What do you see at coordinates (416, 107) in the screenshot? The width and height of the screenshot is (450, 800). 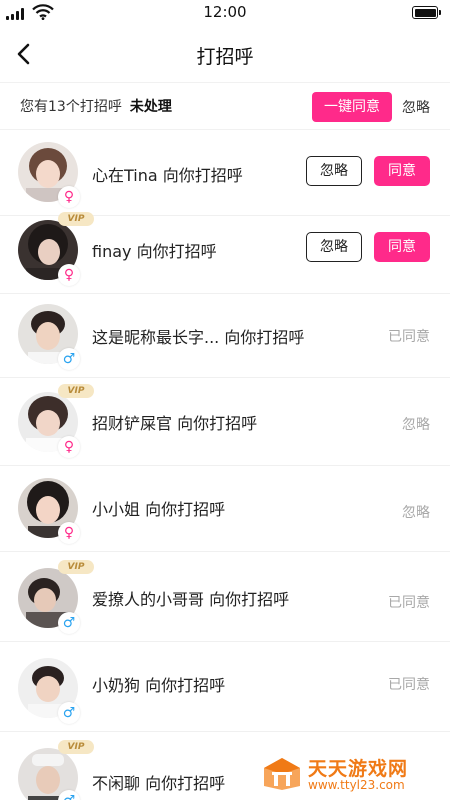 I see `ignore-all-button: 忽略` at bounding box center [416, 107].